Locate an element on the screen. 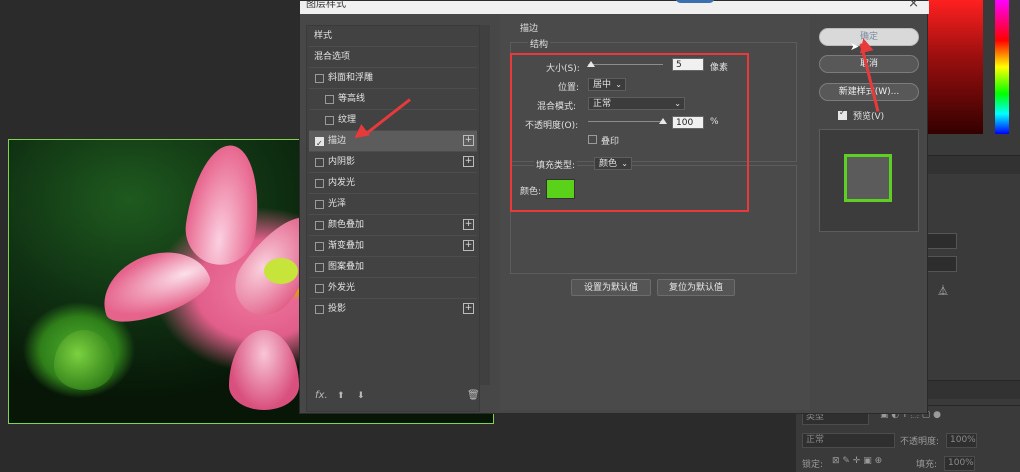 Image resolution: width=1020 pixels, height=472 pixels. cancel-label: 取消 is located at coordinates (868, 64).